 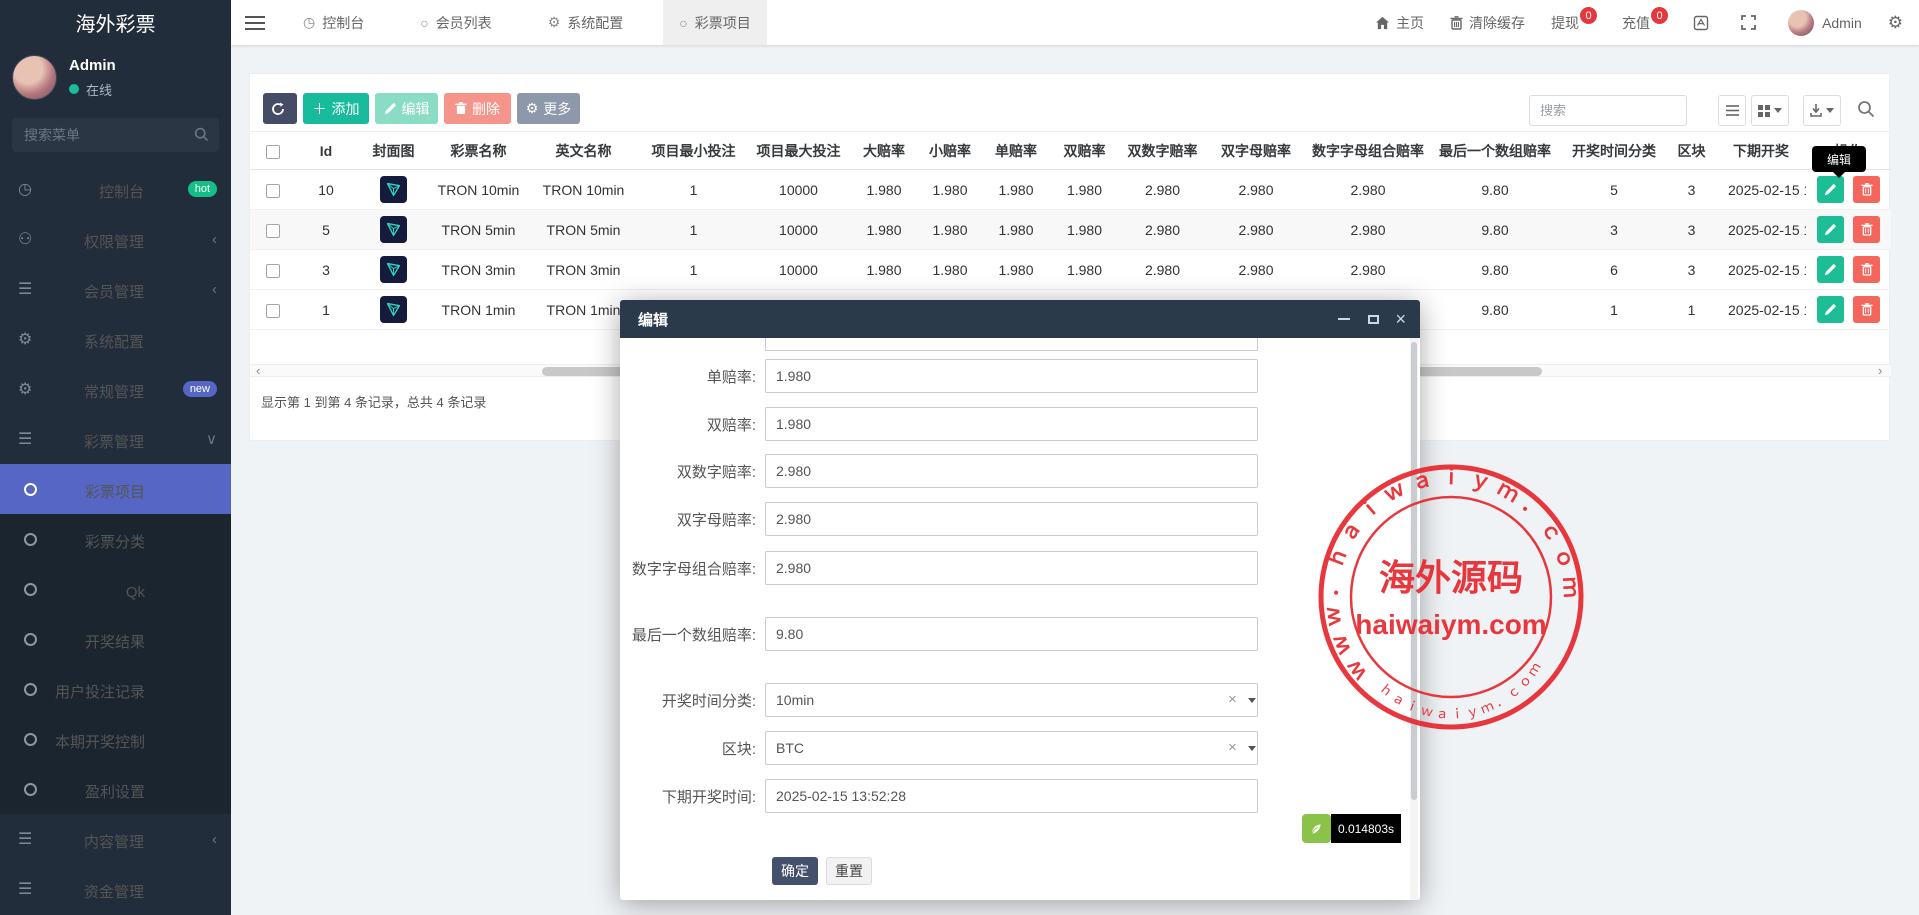 What do you see at coordinates (393, 150) in the screenshot?
I see `column-header: 封面图` at bounding box center [393, 150].